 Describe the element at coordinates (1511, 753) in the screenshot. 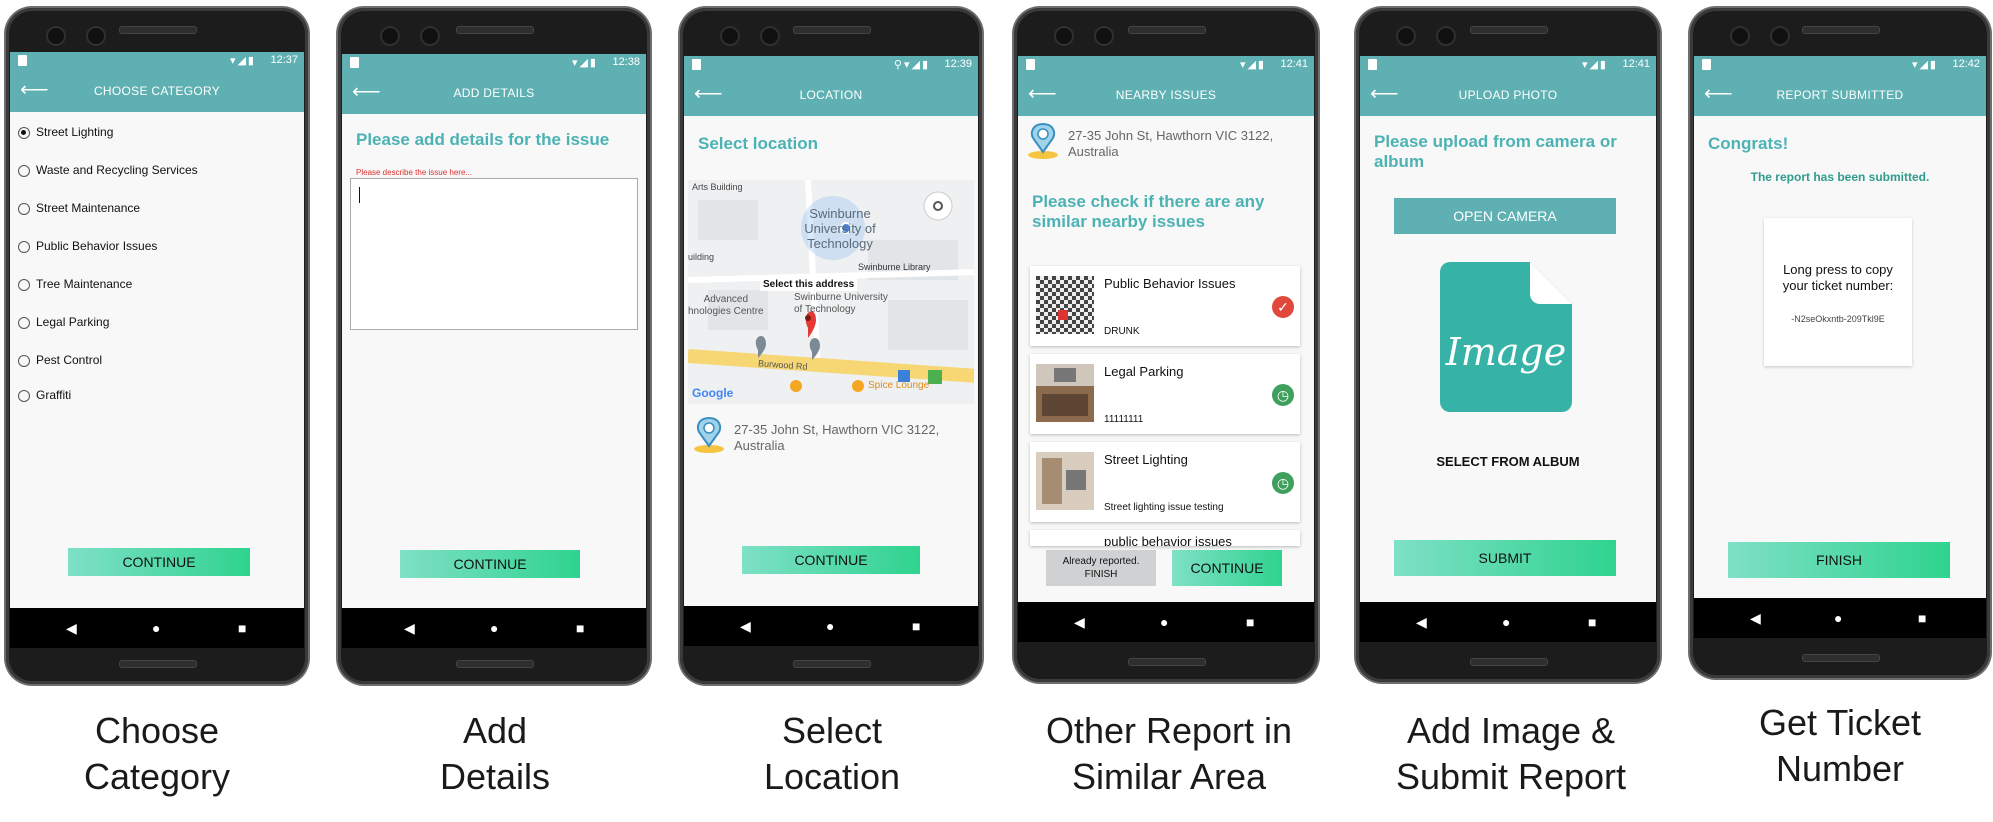

I see `caption-add-image: Add Image & Submit Report` at that location.